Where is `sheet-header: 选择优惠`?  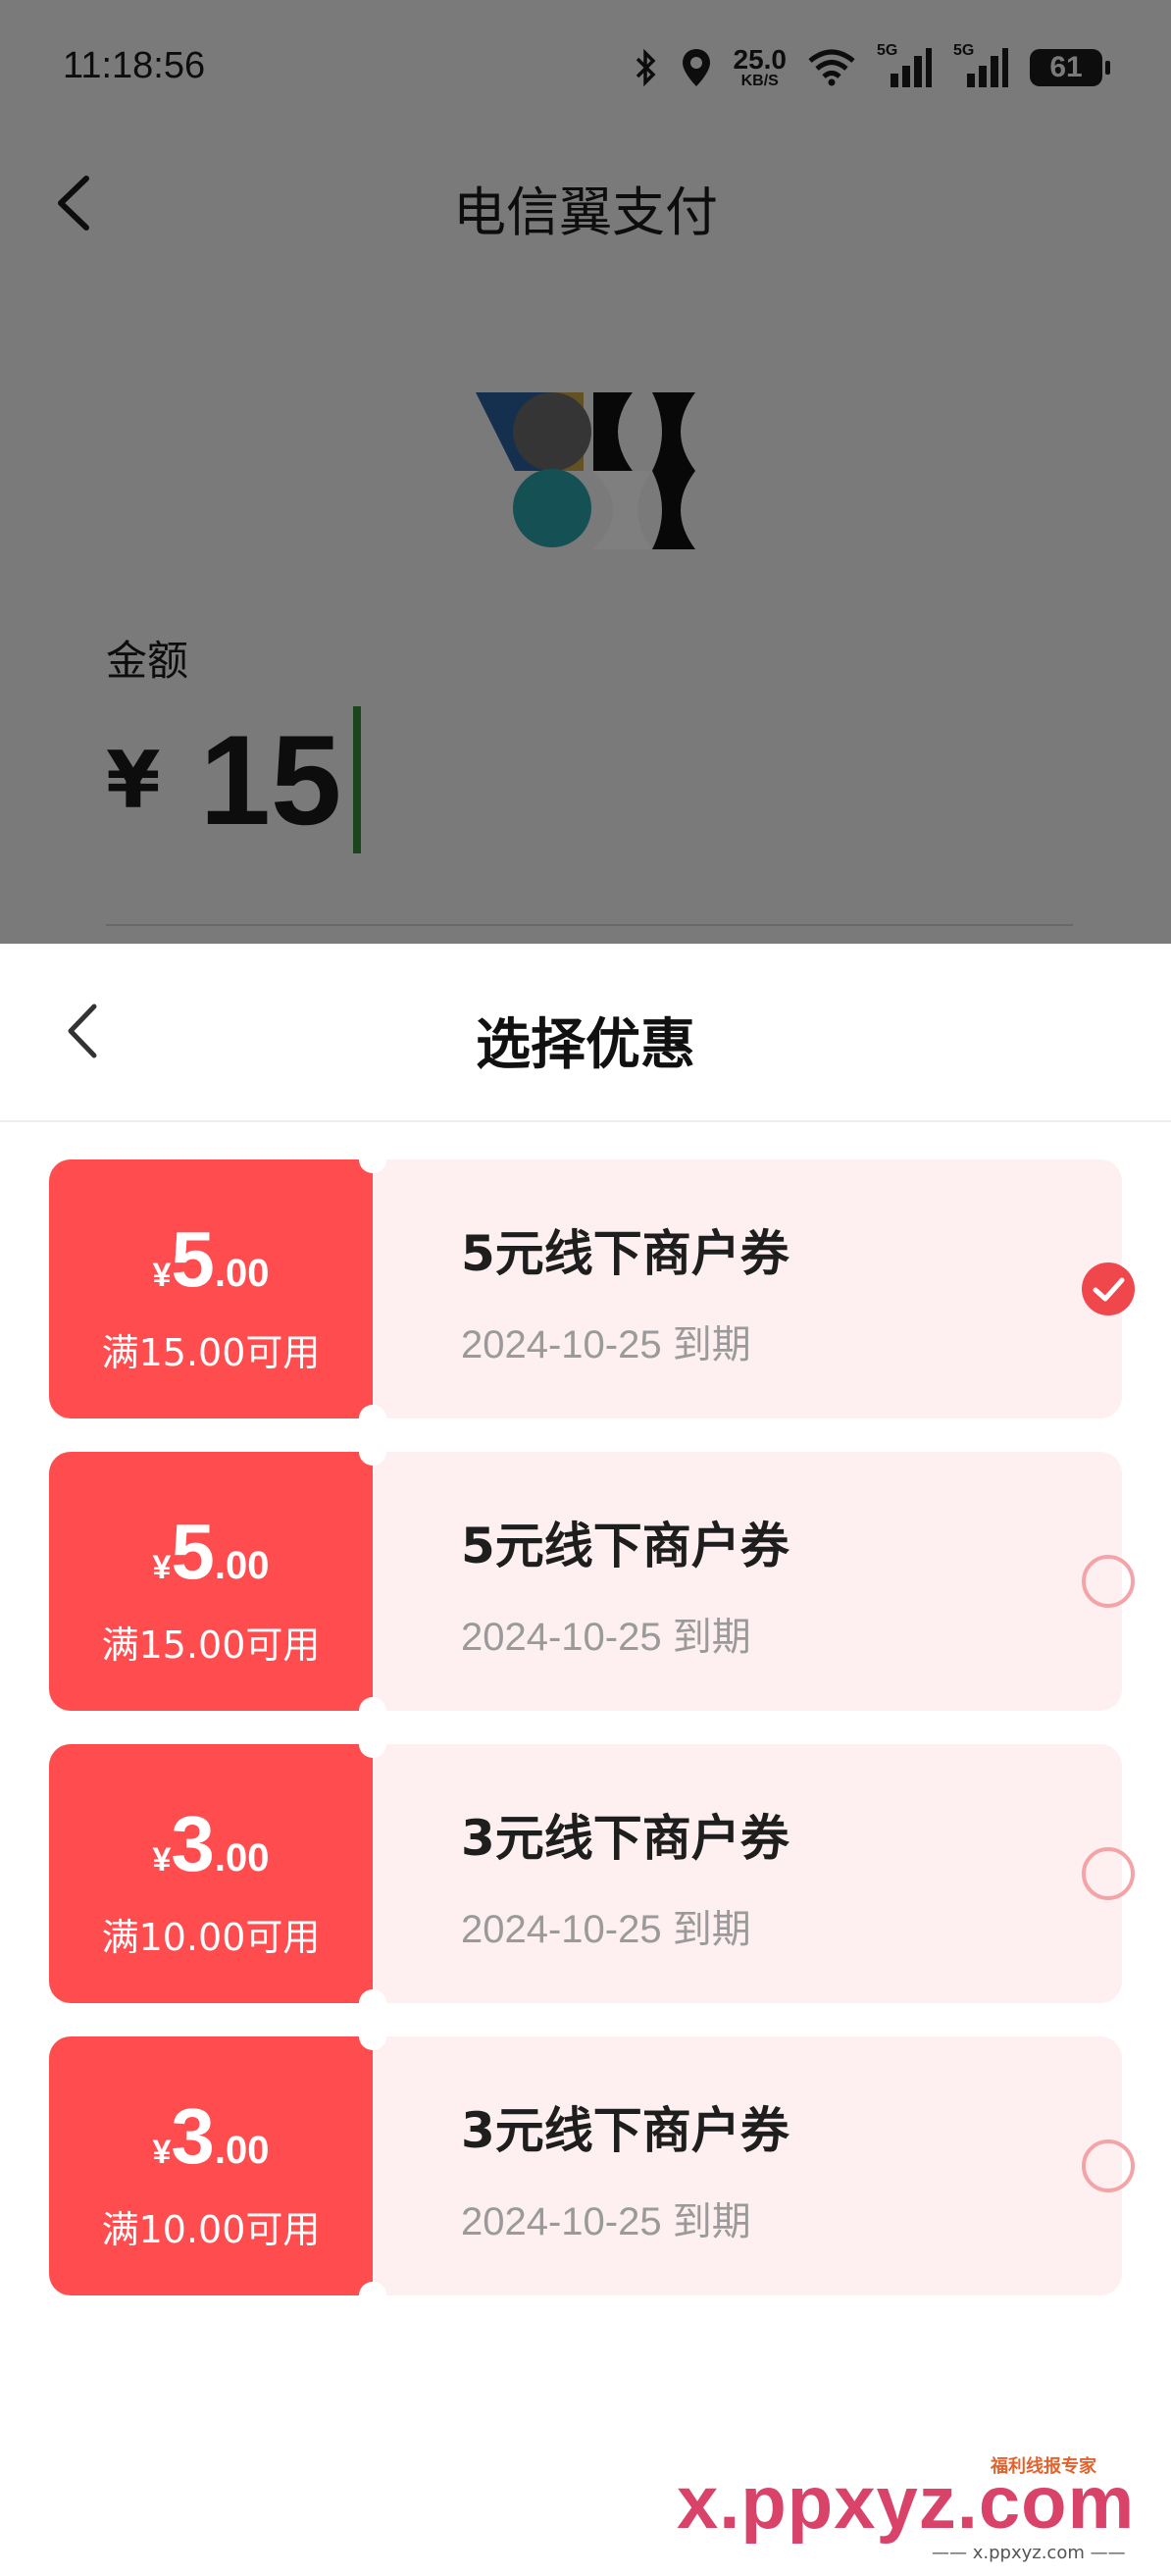 sheet-header: 选择优惠 is located at coordinates (585, 1033).